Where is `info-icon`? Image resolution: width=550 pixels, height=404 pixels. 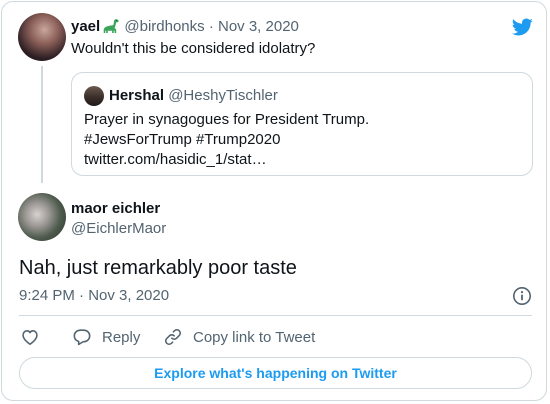 info-icon is located at coordinates (522, 296).